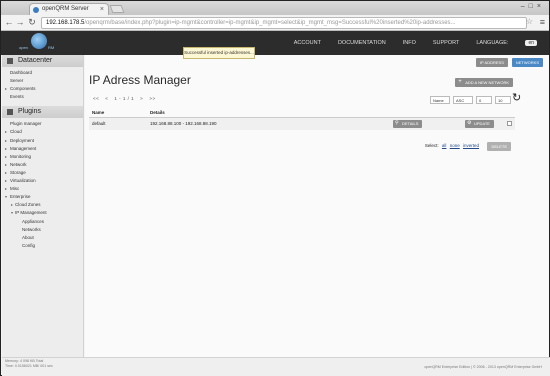  Describe the element at coordinates (509, 123) in the screenshot. I see `row-checkbox` at that location.